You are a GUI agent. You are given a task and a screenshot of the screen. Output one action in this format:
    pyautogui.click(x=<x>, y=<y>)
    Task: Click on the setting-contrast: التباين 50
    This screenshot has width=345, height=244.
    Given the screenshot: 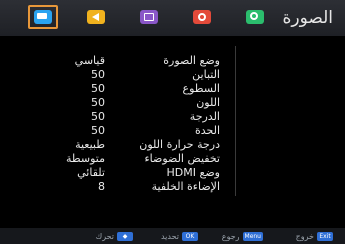 What is the action you would take?
    pyautogui.click(x=170, y=75)
    